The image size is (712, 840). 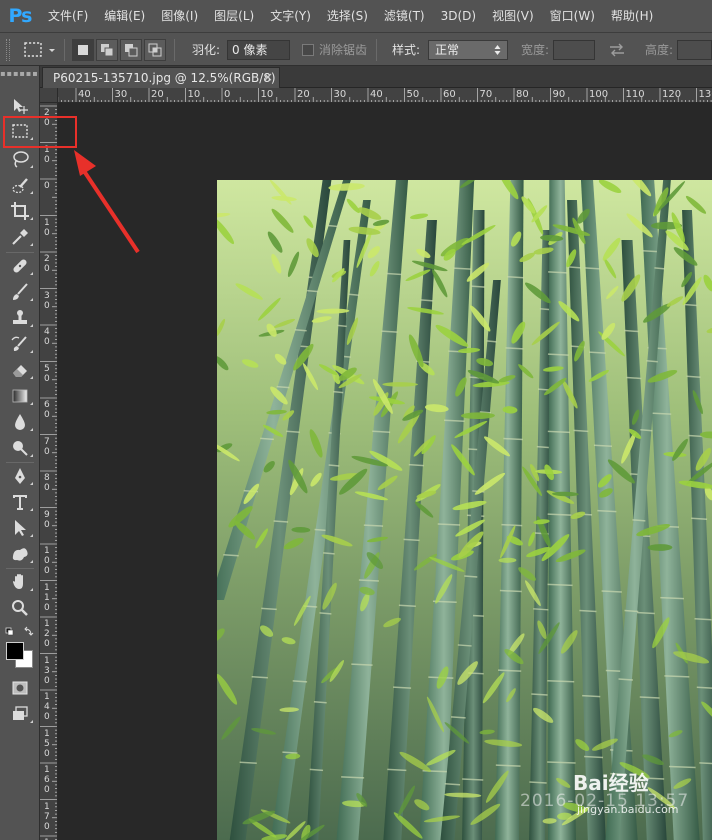 I want to click on ruler-left-label: 40, so click(x=47, y=337).